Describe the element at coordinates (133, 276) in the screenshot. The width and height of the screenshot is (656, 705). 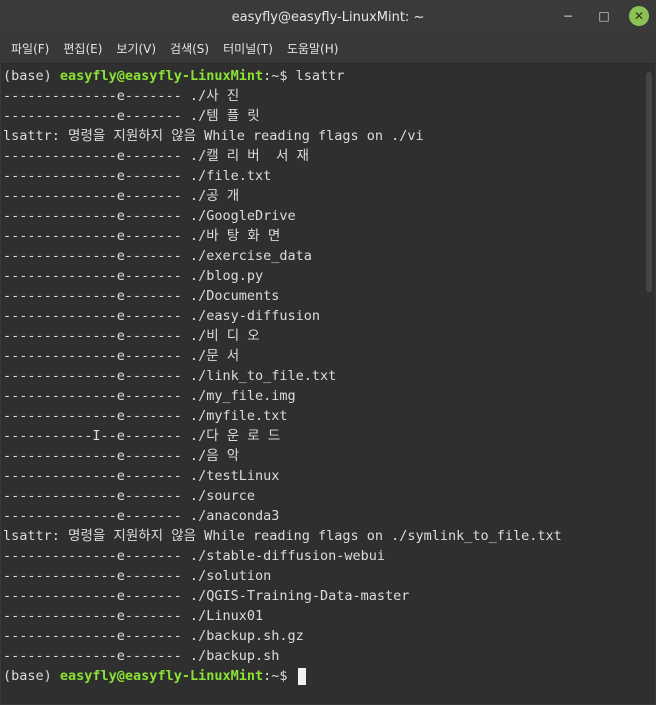
I see `output-line: --------------e------- ./blog.py` at that location.